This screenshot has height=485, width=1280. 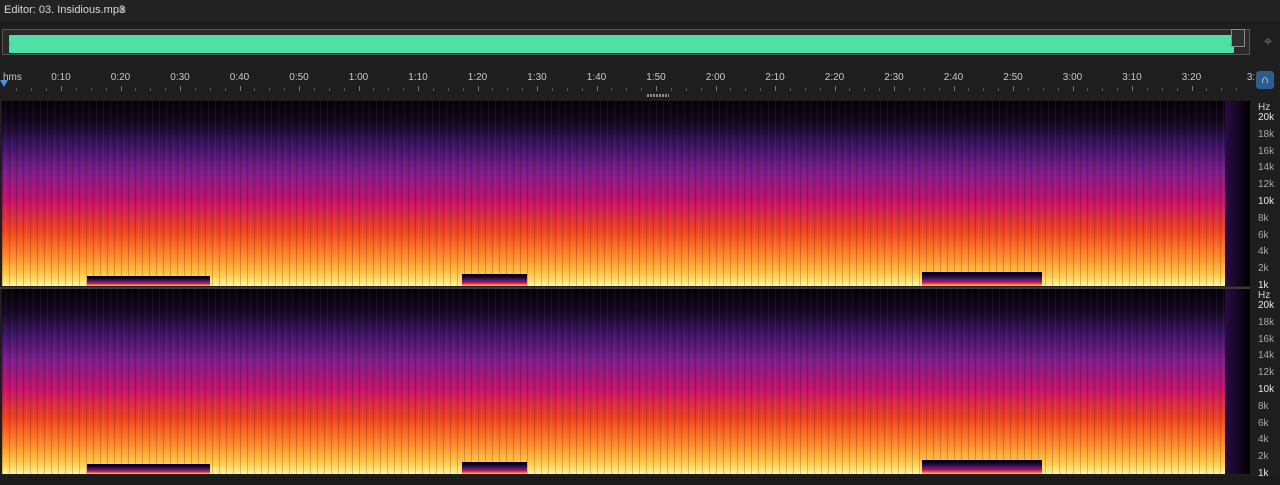 What do you see at coordinates (418, 77) in the screenshot?
I see `ruler-time-label: 1:10` at bounding box center [418, 77].